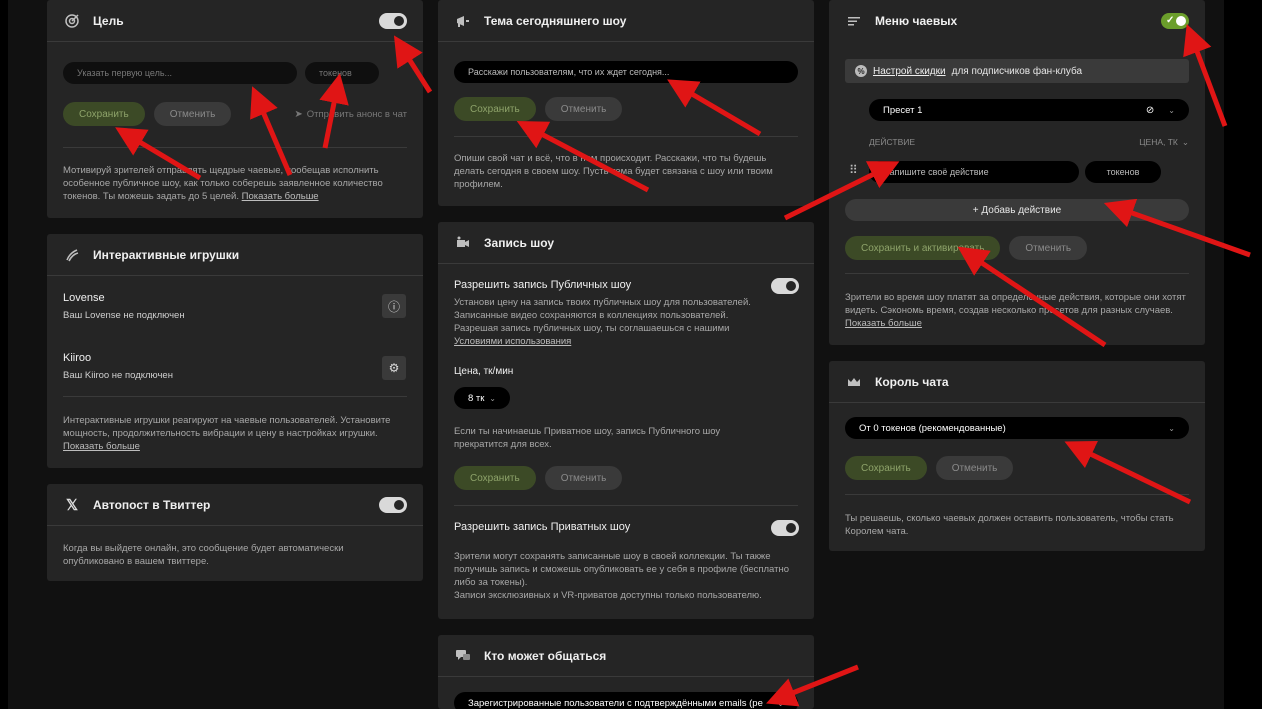  I want to click on megaphone-icon, so click(463, 21).